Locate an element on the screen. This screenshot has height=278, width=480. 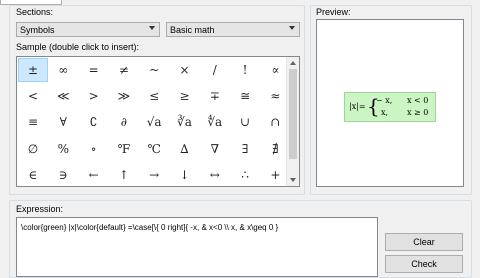
symbol-cell: > is located at coordinates (94, 96).